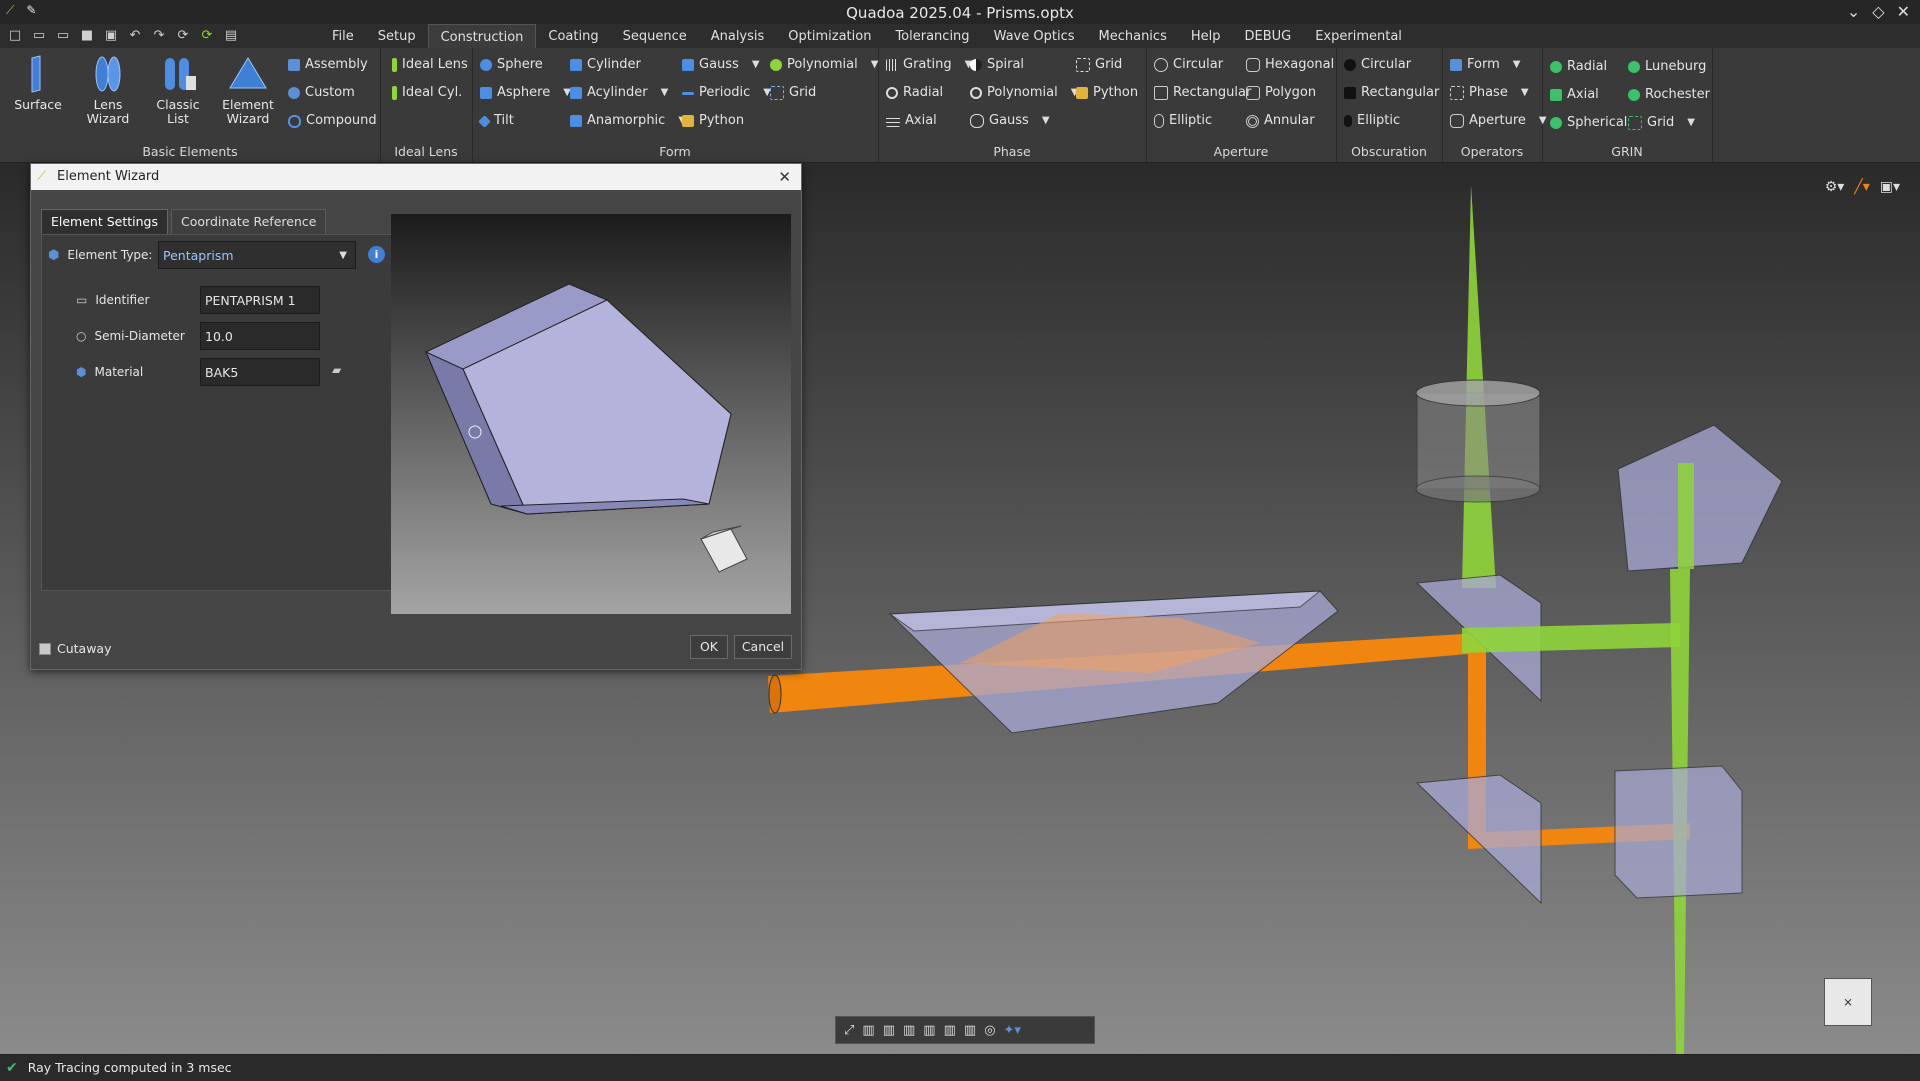 The width and height of the screenshot is (1920, 1081). I want to click on compound-button: Compound, so click(332, 121).